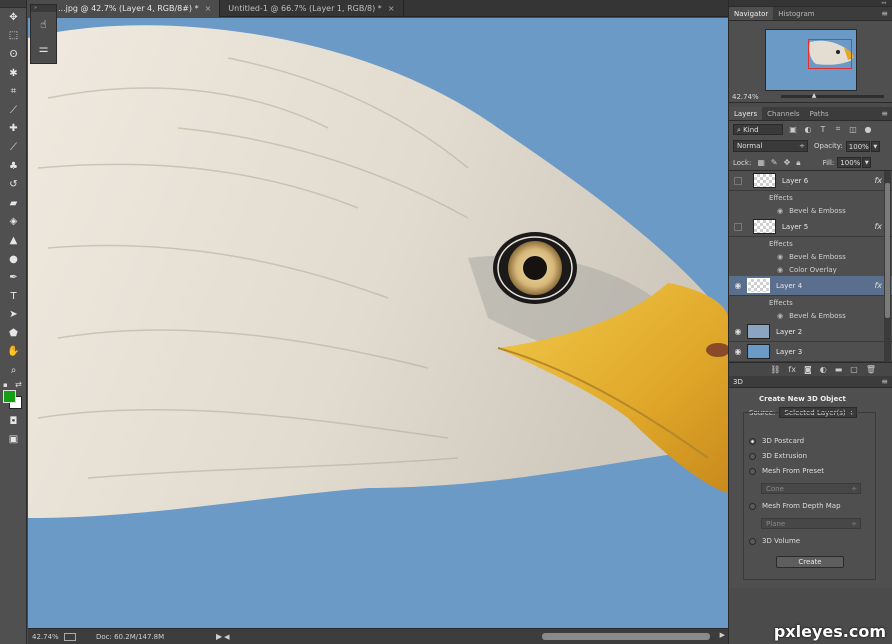  What do you see at coordinates (857, 146) in the screenshot?
I see `opacity-input: 100%` at bounding box center [857, 146].